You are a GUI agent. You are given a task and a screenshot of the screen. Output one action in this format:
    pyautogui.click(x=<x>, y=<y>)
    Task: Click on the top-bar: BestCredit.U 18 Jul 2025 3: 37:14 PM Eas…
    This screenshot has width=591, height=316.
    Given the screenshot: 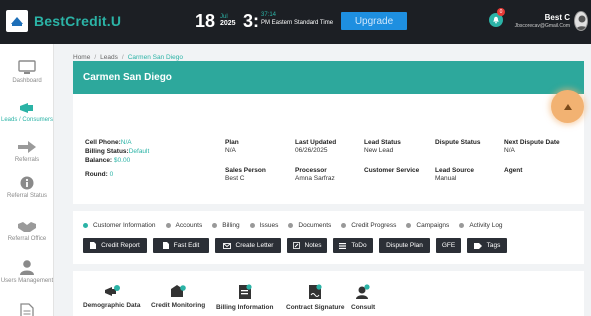 What is the action you would take?
    pyautogui.click(x=295, y=22)
    